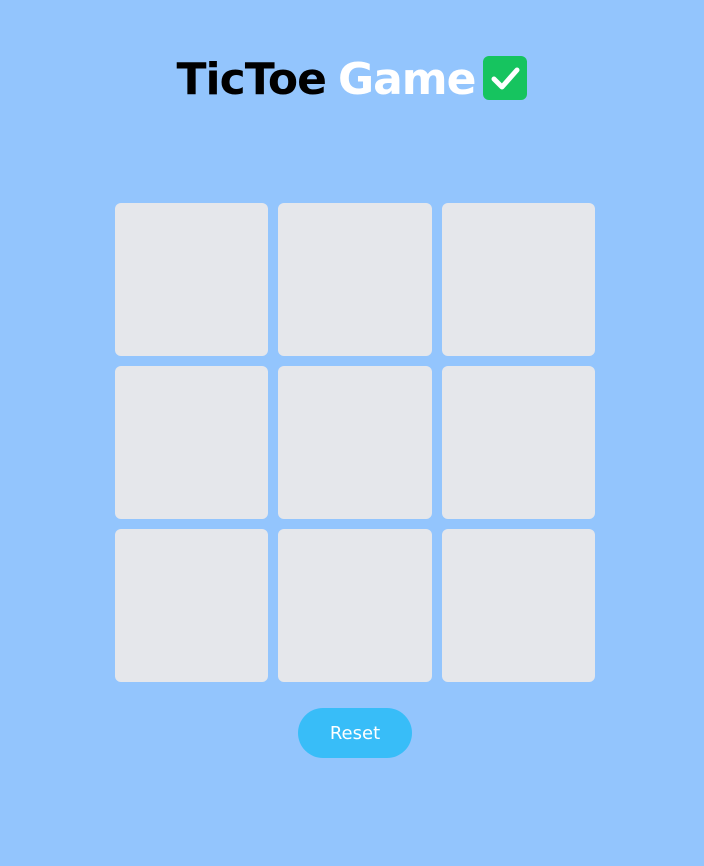  What do you see at coordinates (355, 733) in the screenshot?
I see `reset-button: Reset` at bounding box center [355, 733].